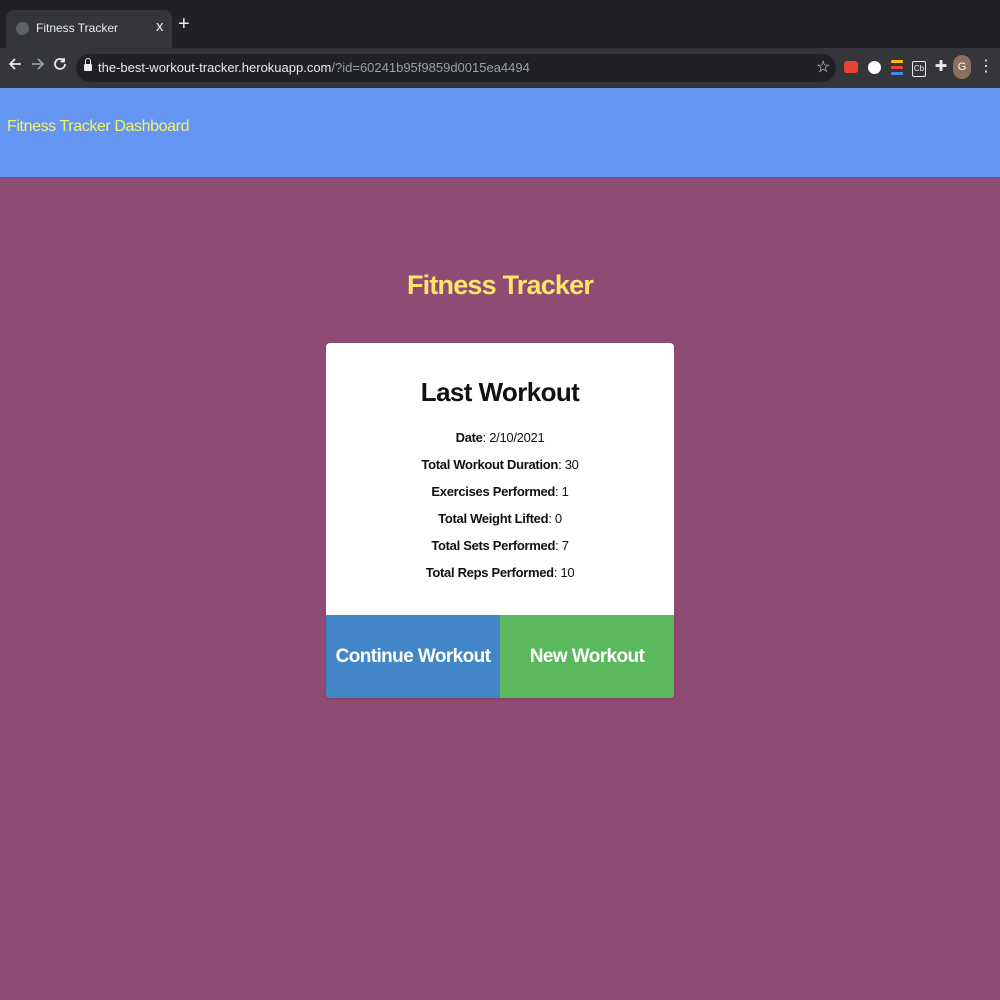 The height and width of the screenshot is (1000, 1000). Describe the element at coordinates (430, 67) in the screenshot. I see `url-path: /?id=60241b95f9859d0015ea4494` at that location.